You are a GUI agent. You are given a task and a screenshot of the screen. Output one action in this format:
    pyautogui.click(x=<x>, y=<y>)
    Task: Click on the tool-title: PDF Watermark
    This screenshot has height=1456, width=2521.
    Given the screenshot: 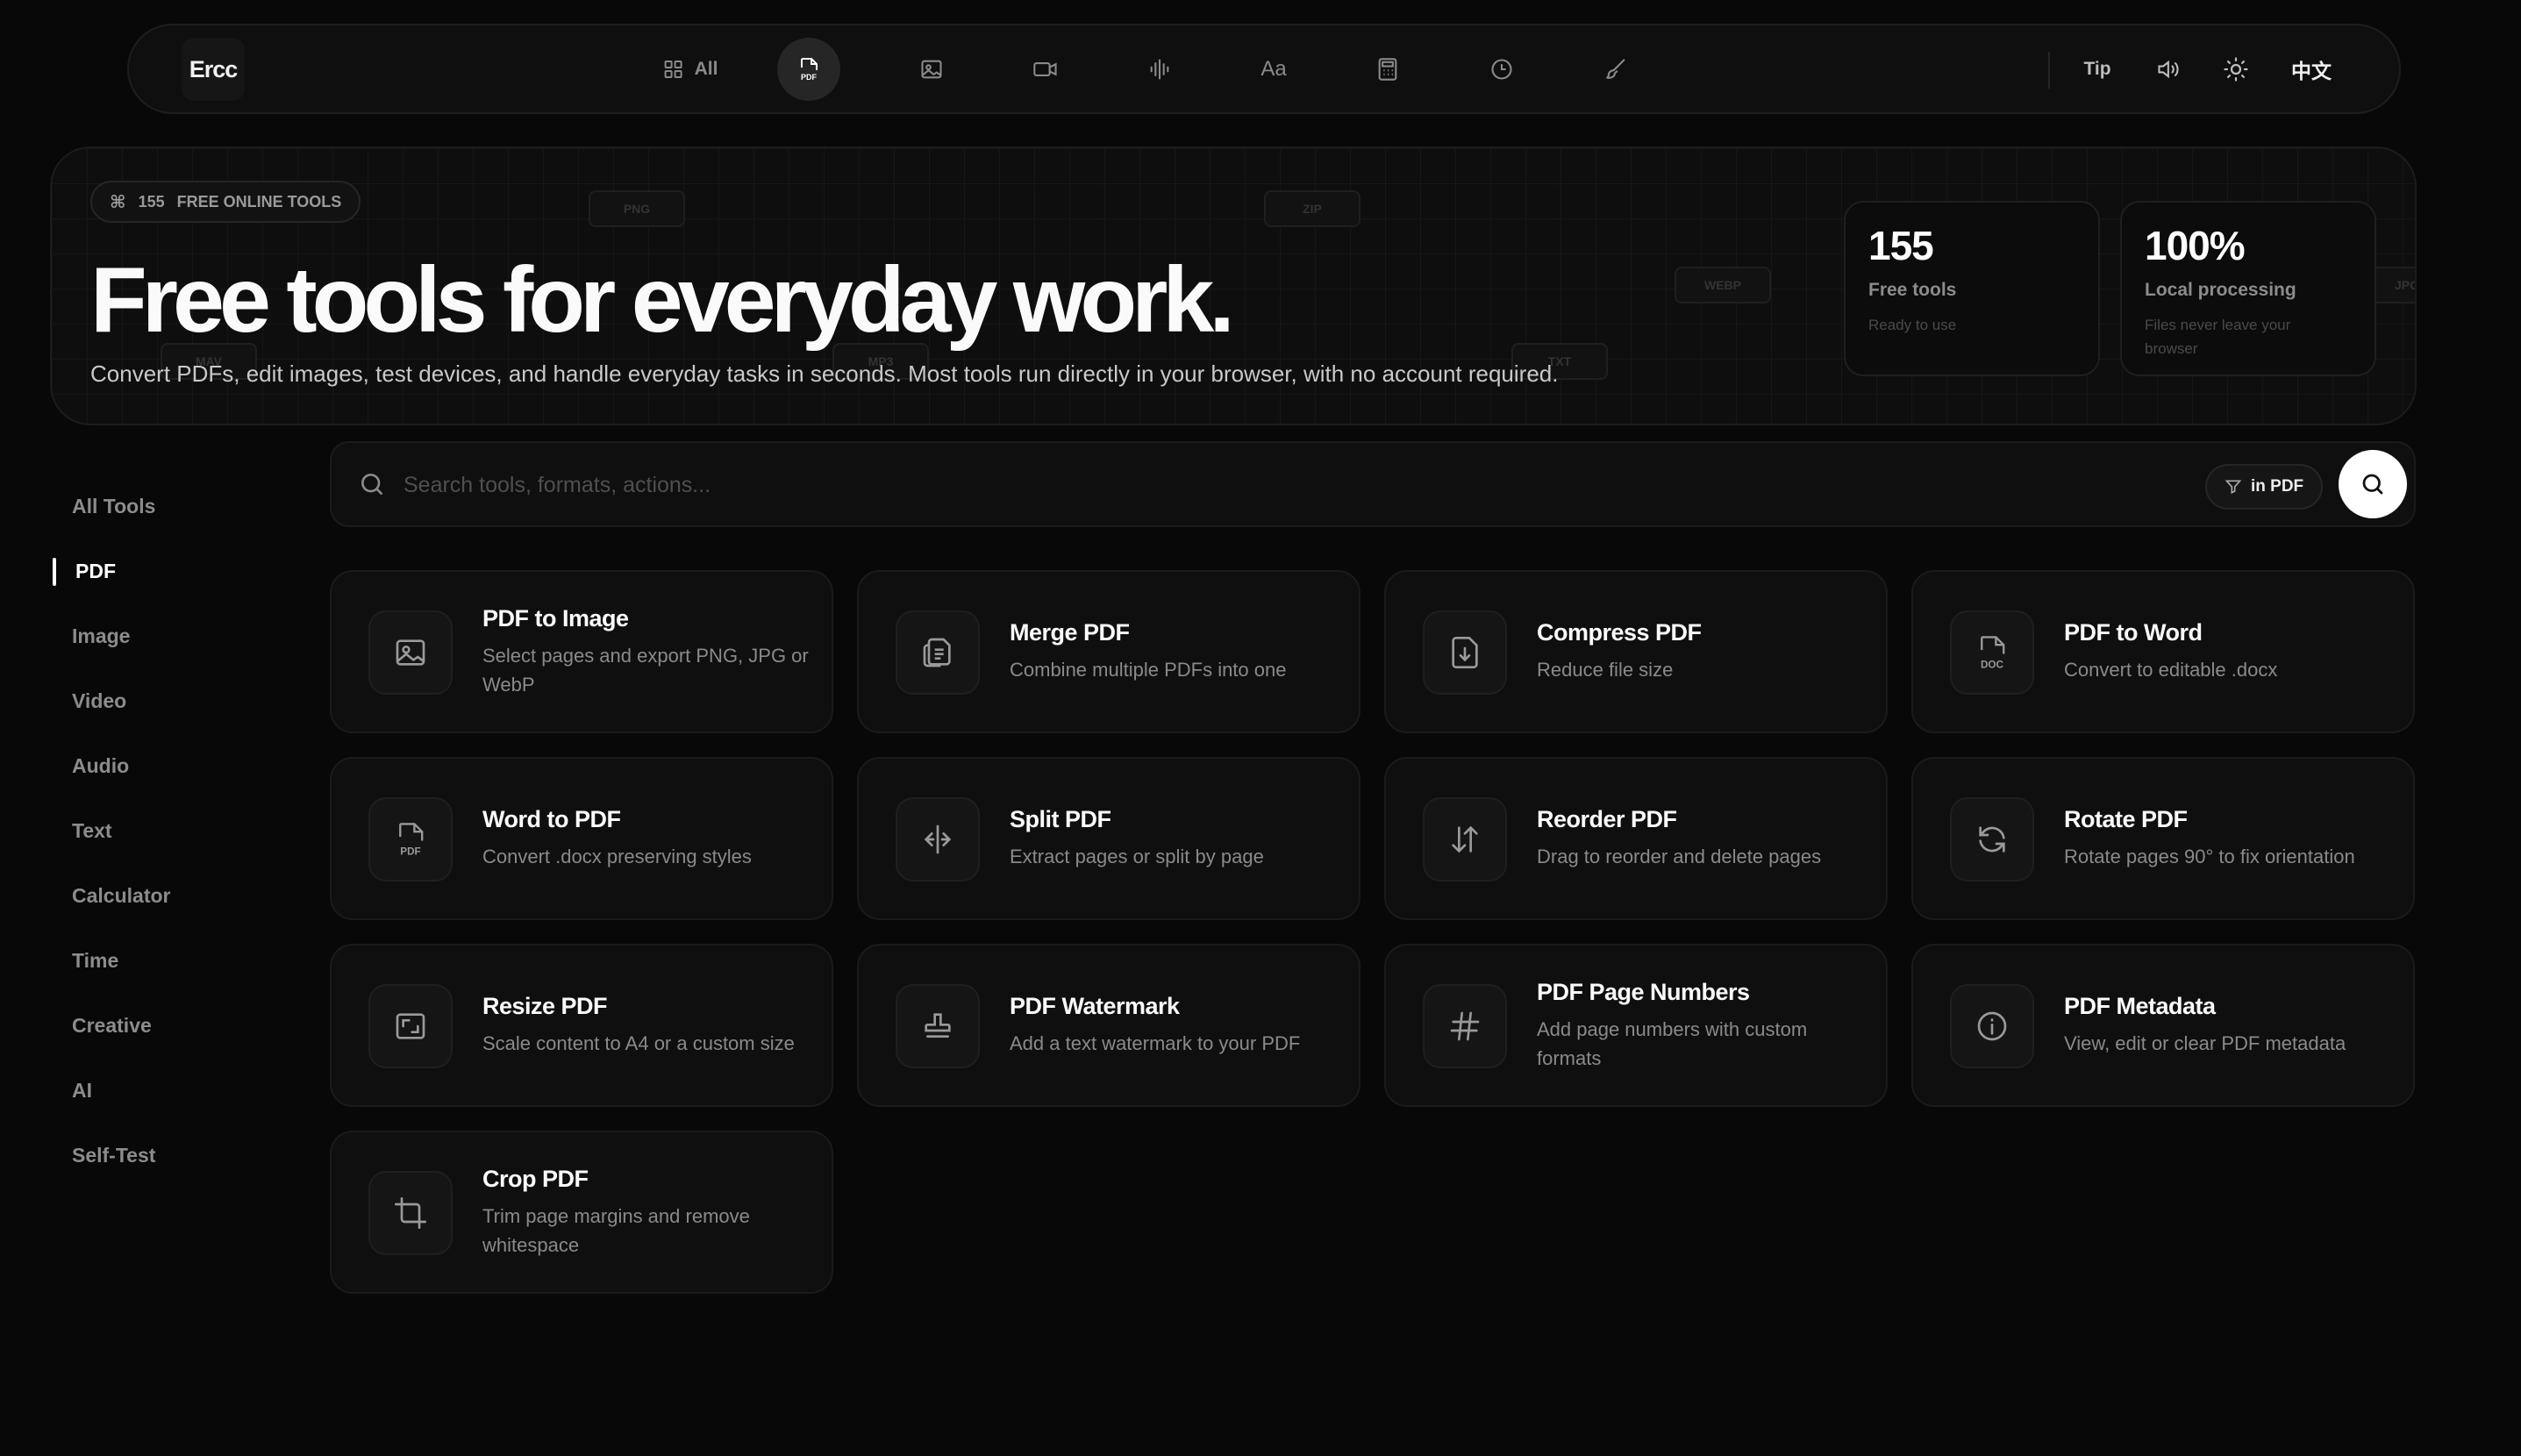 What is the action you would take?
    pyautogui.click(x=1095, y=1006)
    